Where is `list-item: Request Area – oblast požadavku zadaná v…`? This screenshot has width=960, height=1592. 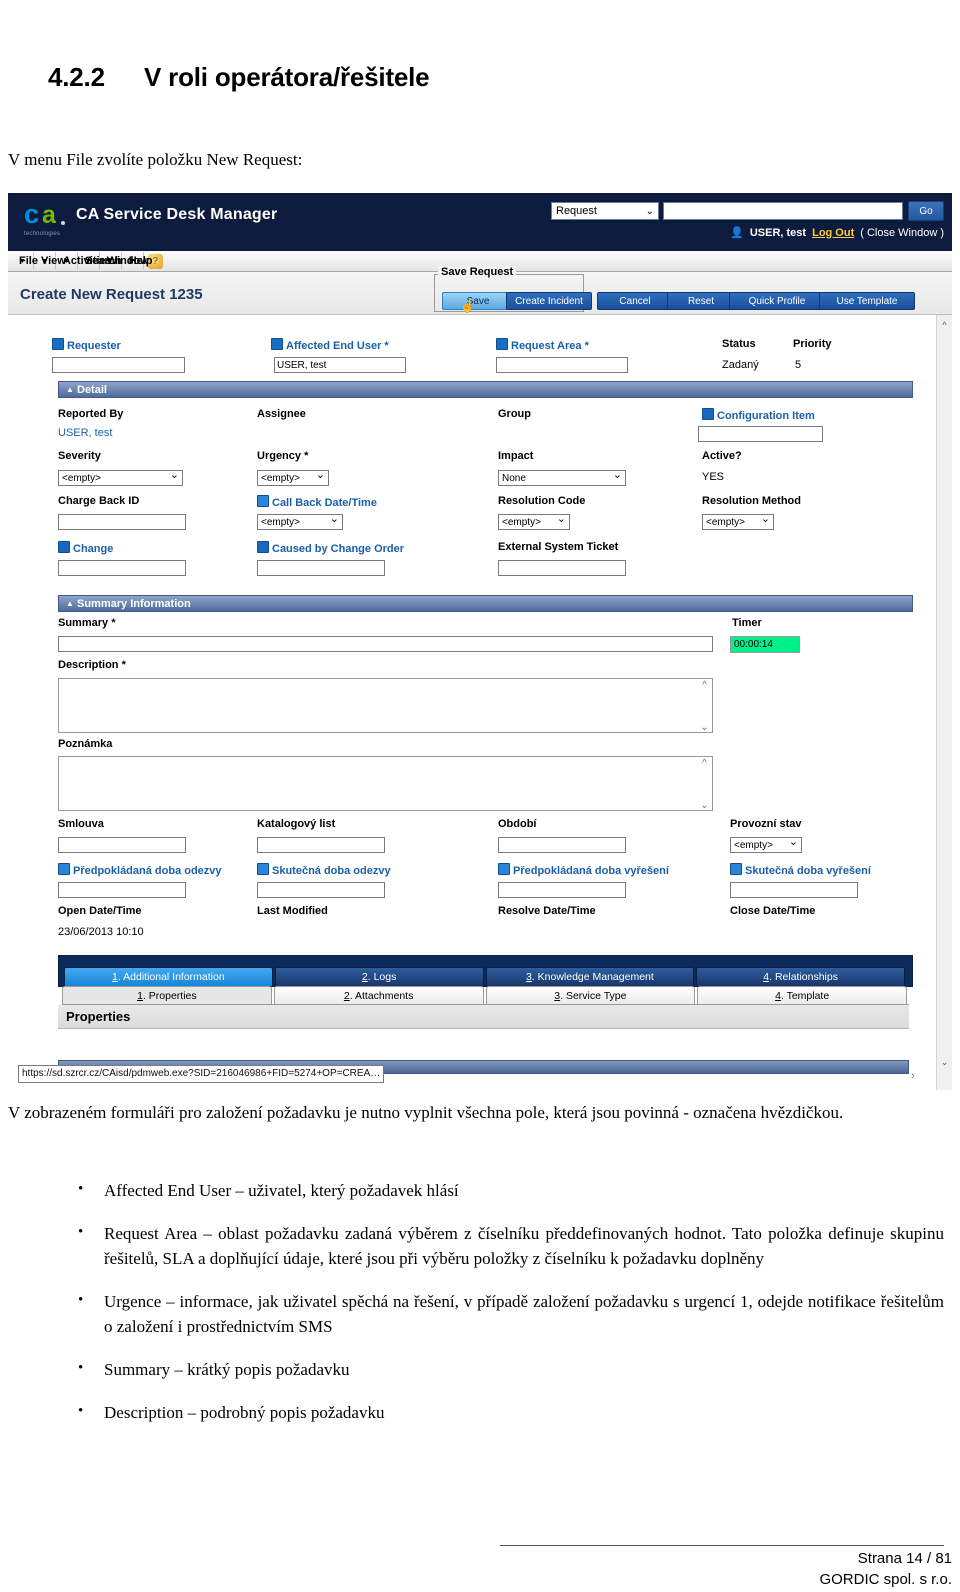 list-item: Request Area – oblast požadavku zadaná v… is located at coordinates (502, 1245).